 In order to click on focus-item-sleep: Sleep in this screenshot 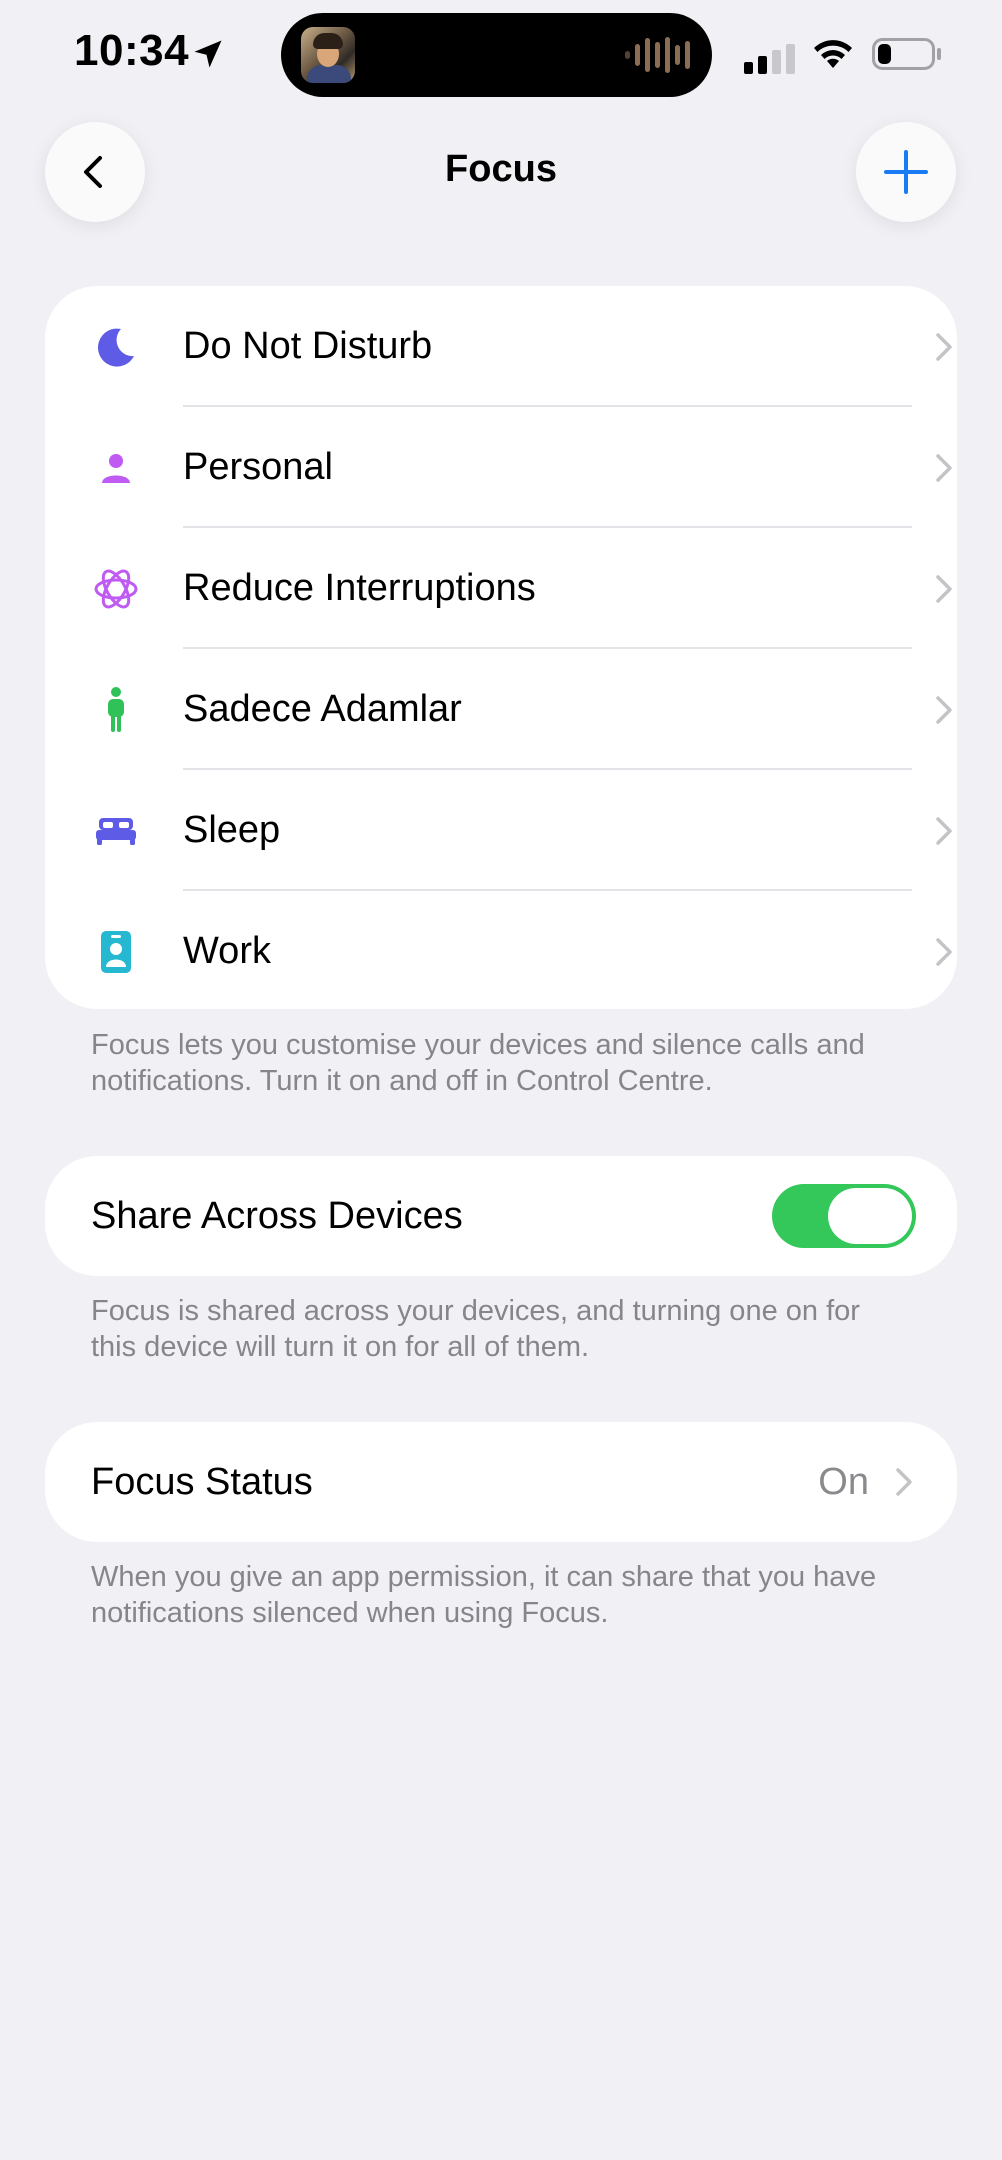, I will do `click(501, 830)`.